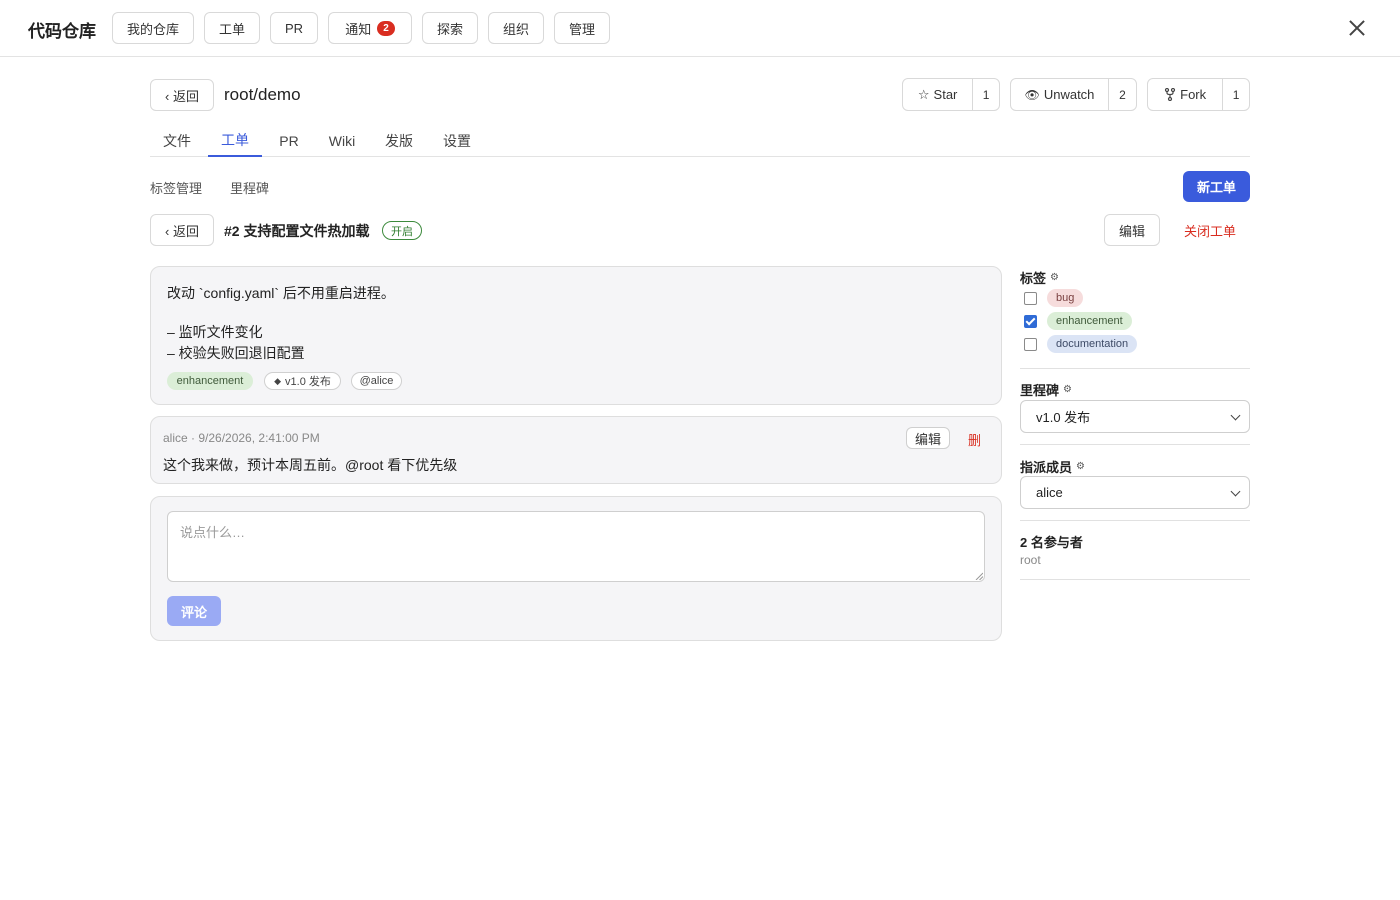 The image size is (1400, 900). I want to click on nav-issues-button: 工单, so click(232, 28).